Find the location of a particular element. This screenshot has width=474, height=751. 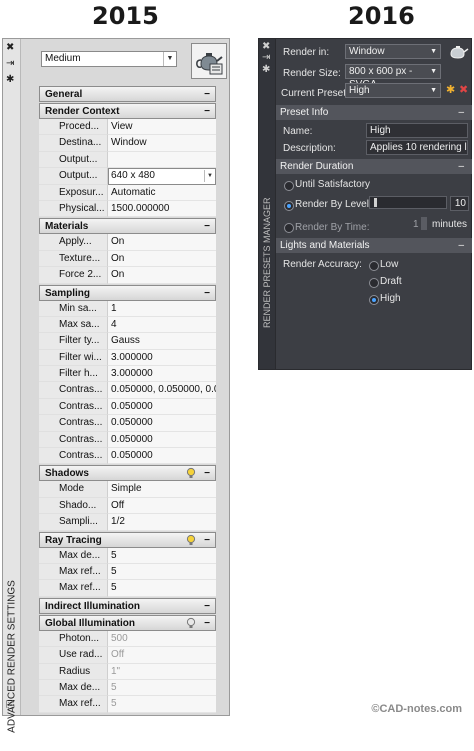

light-bulb-off-icon is located at coordinates (191, 623).